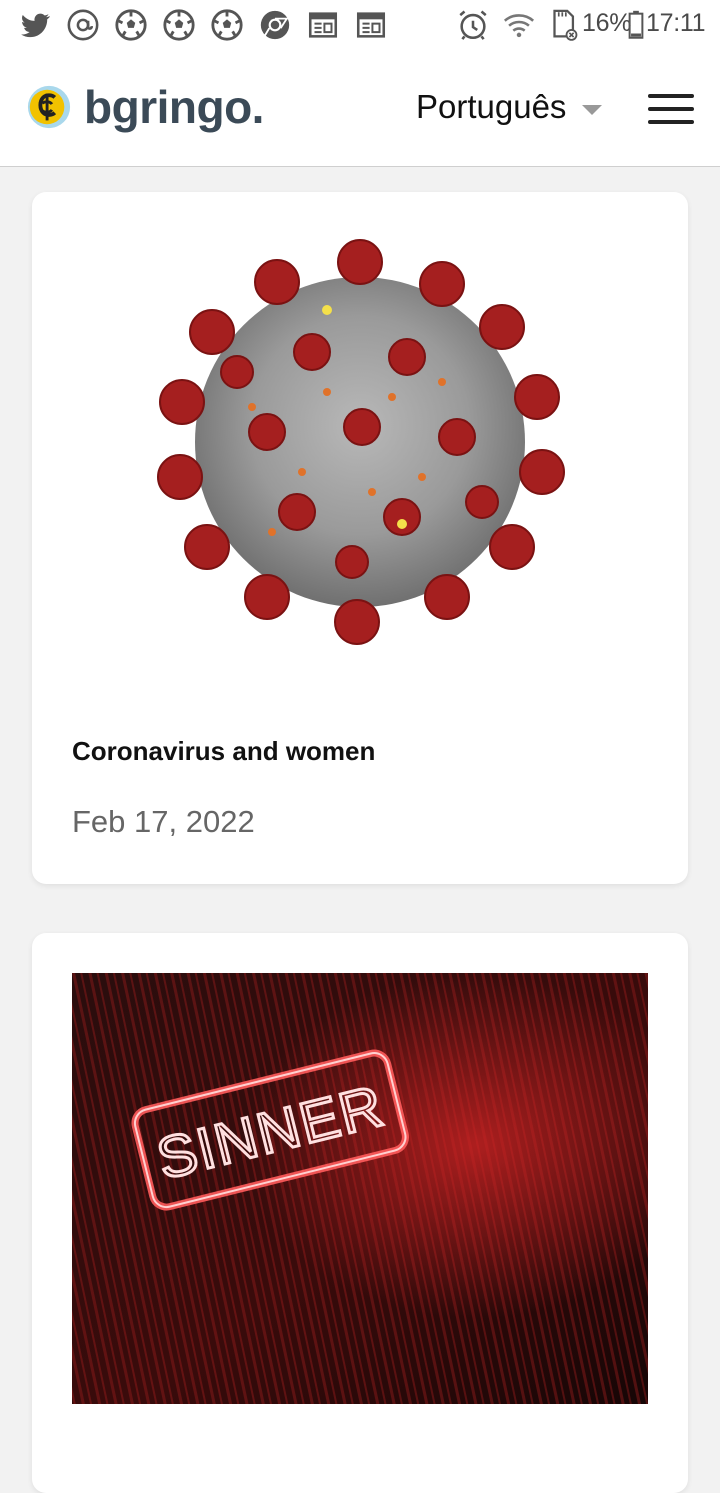 This screenshot has height=1493, width=720. Describe the element at coordinates (174, 107) in the screenshot. I see `brand-name: bgringo.` at that location.